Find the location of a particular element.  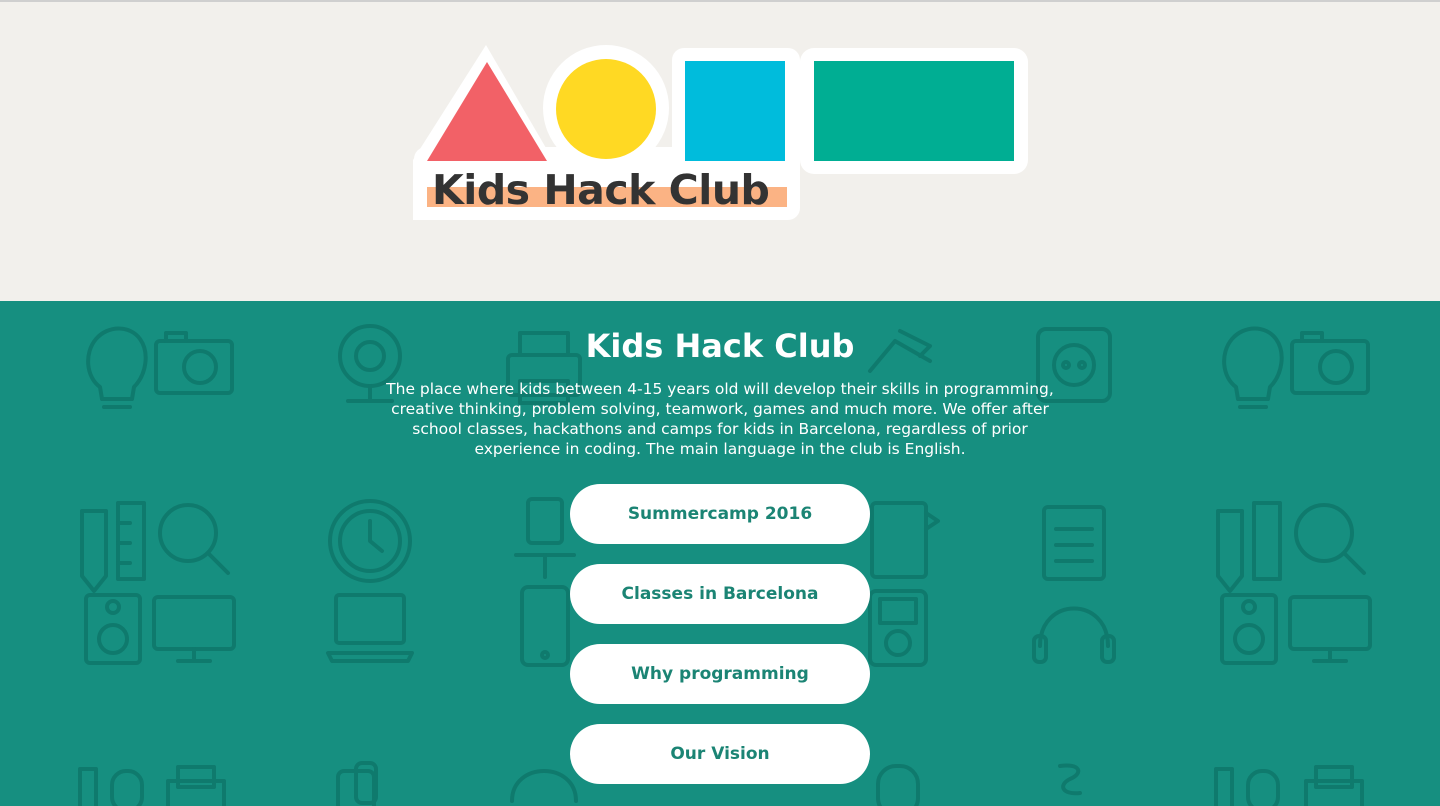

logo-circle is located at coordinates (606, 109).